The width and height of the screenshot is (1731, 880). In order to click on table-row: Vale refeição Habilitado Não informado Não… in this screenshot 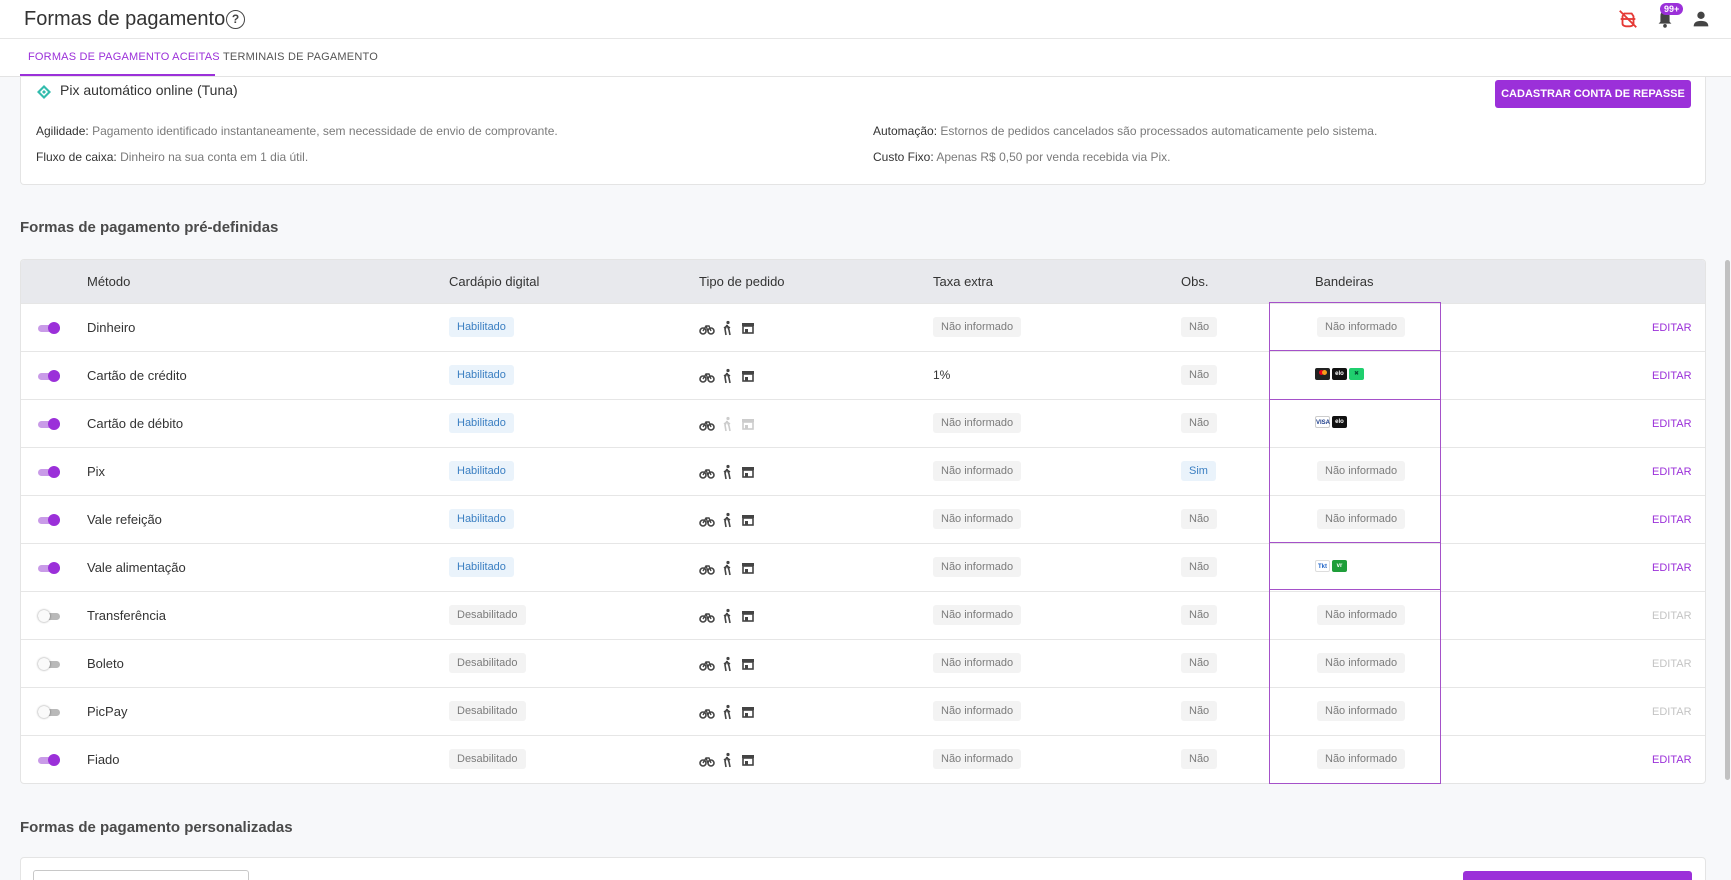, I will do `click(863, 519)`.